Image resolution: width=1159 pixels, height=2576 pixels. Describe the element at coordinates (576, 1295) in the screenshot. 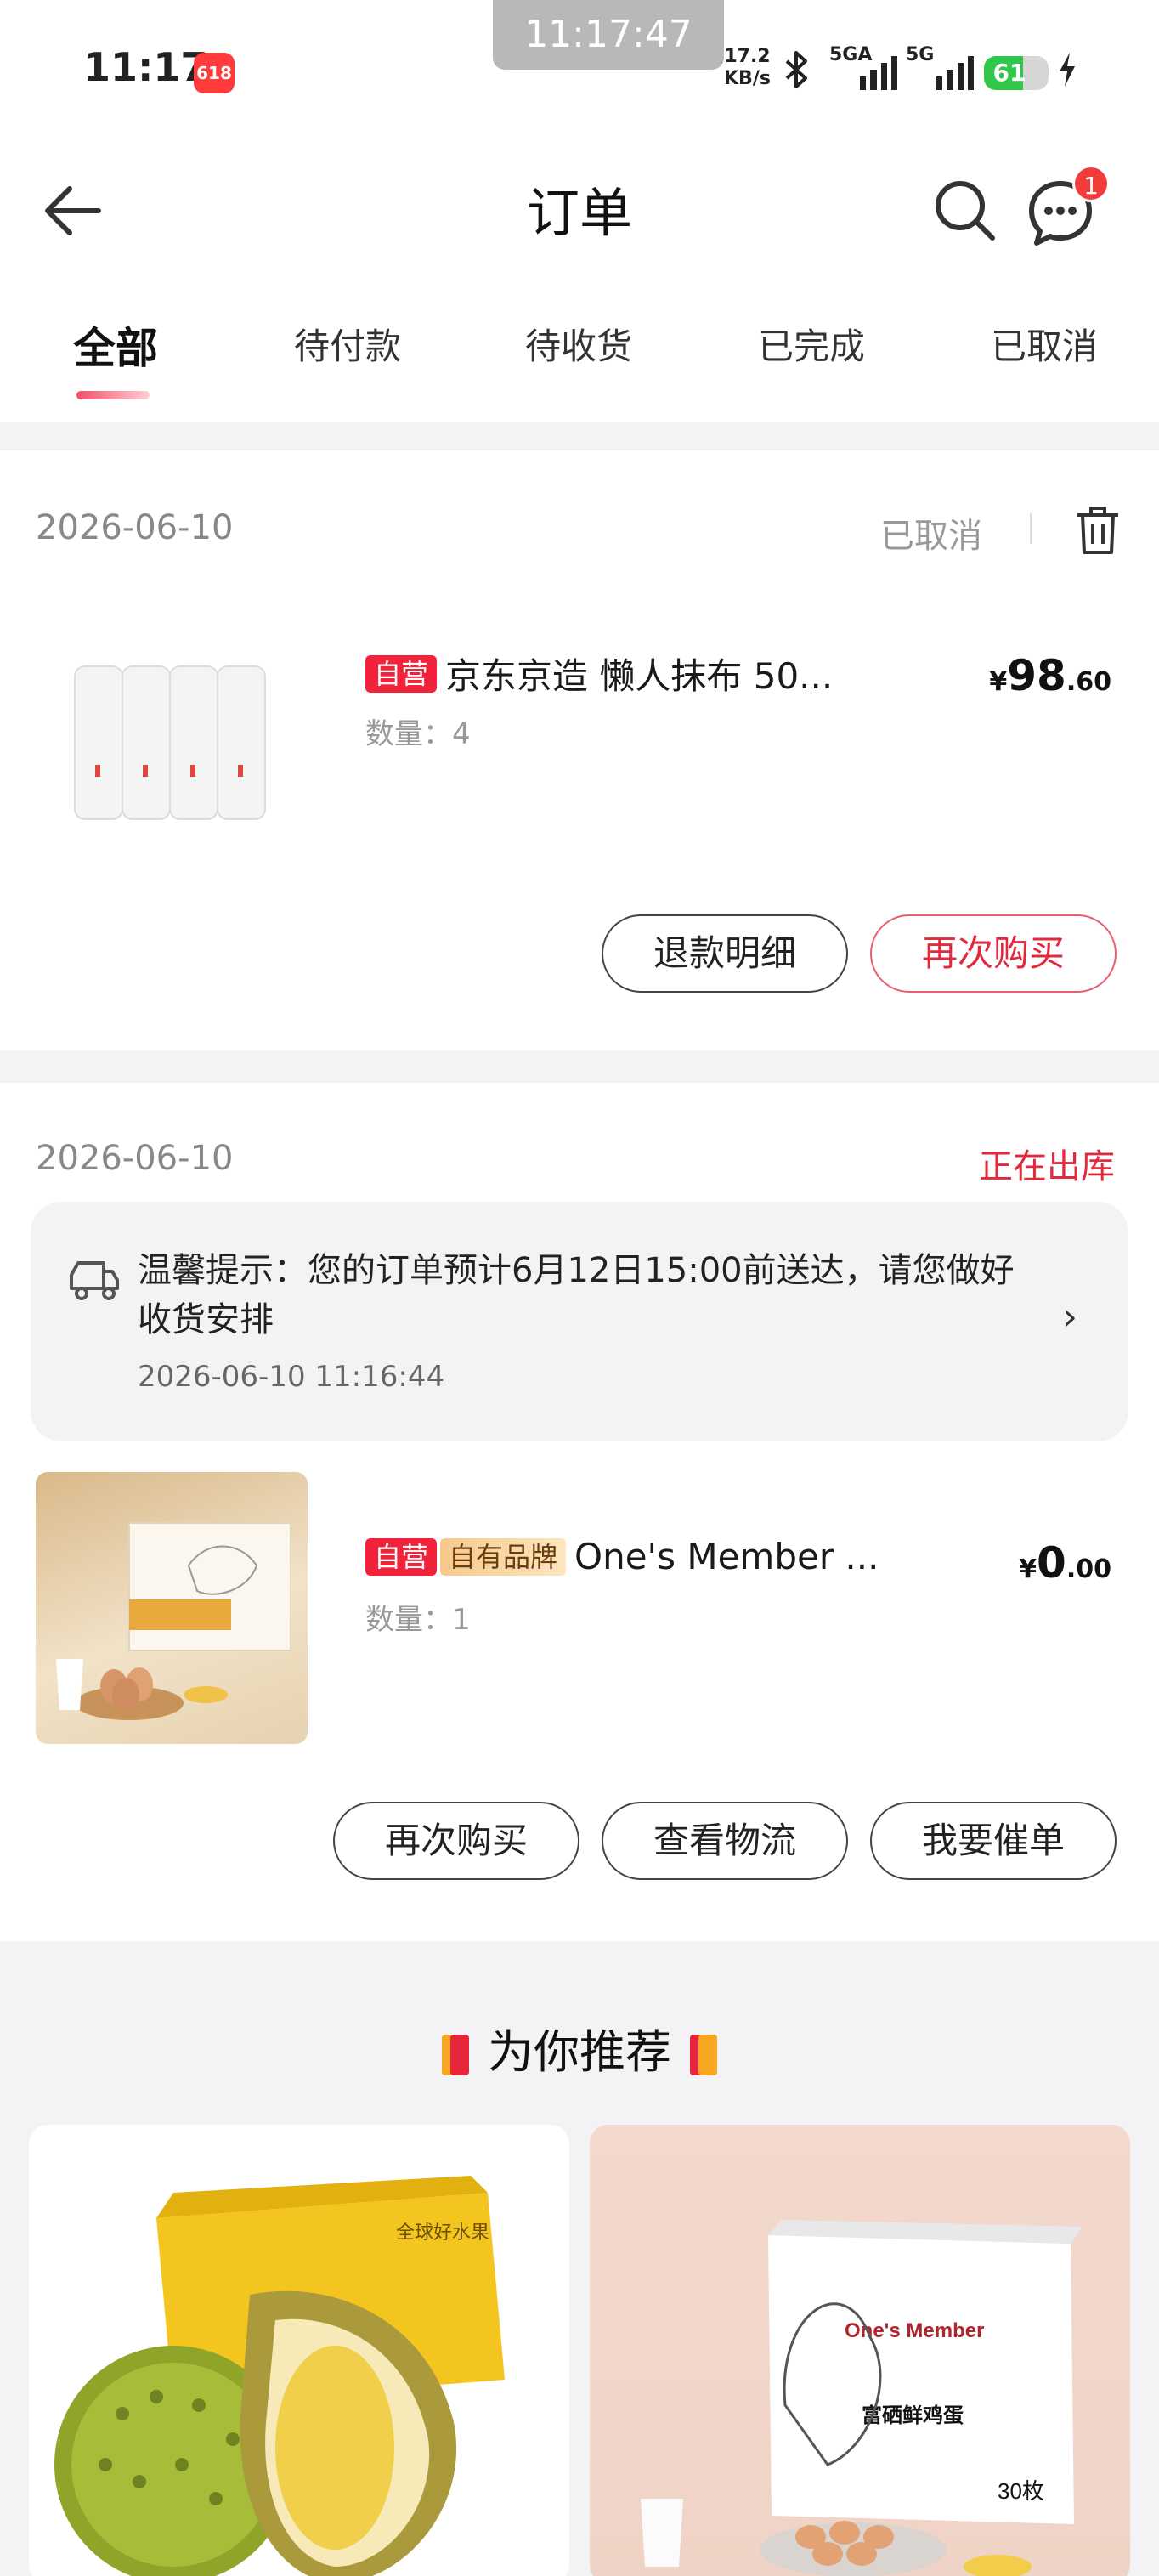

I see `notice-text: 温馨提示：您的订单预计6月12日15:00前送达，请您做好收货安排` at that location.